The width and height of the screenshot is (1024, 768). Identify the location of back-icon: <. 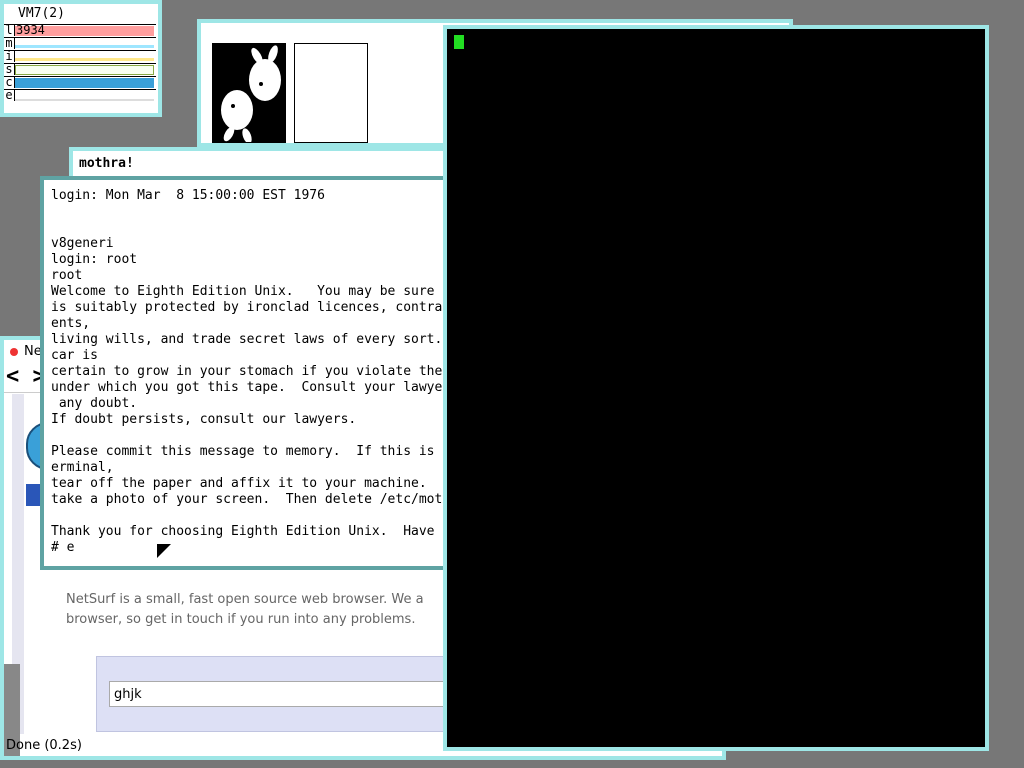
(12, 376).